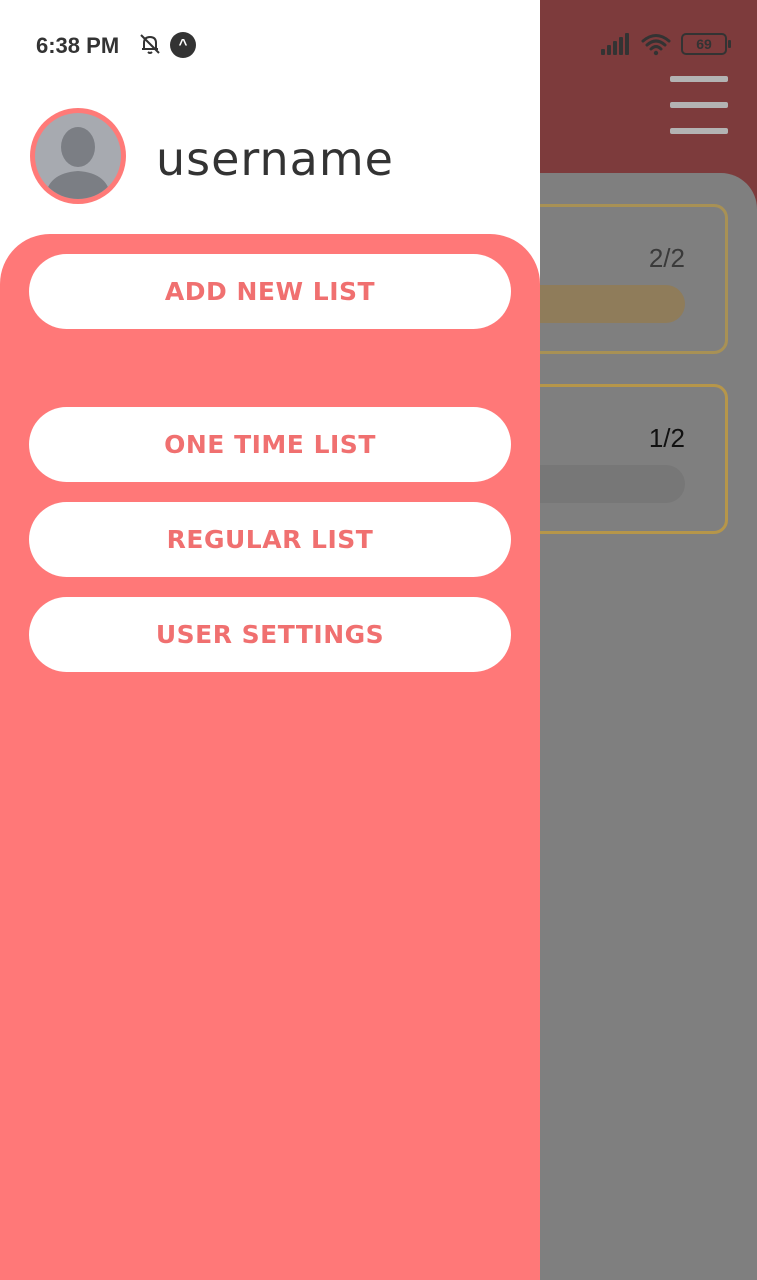 The height and width of the screenshot is (1280, 757). I want to click on username-label: username, so click(275, 159).